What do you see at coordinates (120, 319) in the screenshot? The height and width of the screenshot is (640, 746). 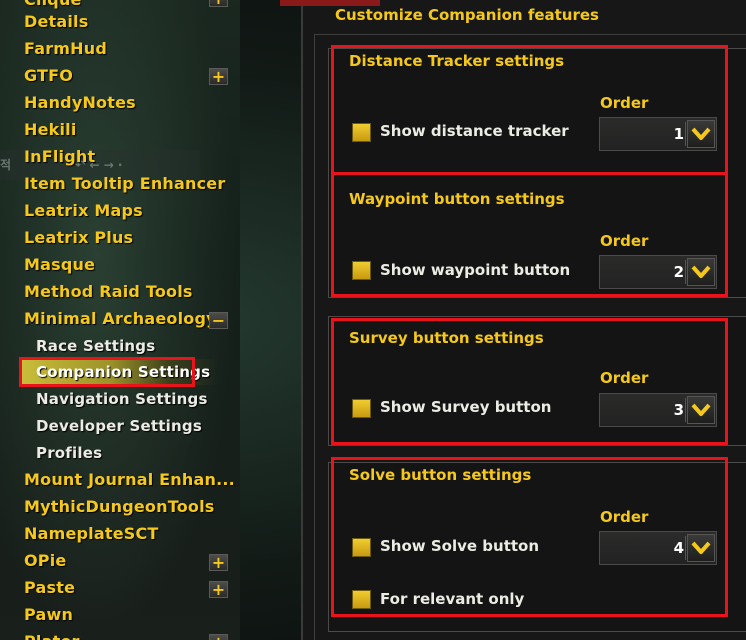 I see `sidebar-item-minimal-archaeology: Minimal Archaeology` at bounding box center [120, 319].